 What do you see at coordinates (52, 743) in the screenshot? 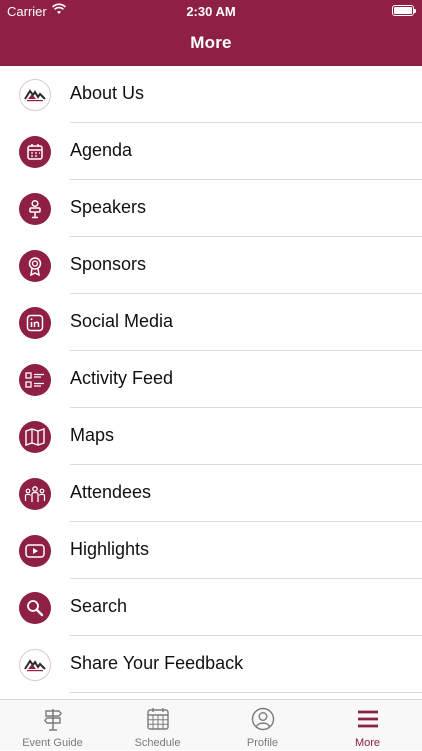
I see `tab-label: Event Guide` at bounding box center [52, 743].